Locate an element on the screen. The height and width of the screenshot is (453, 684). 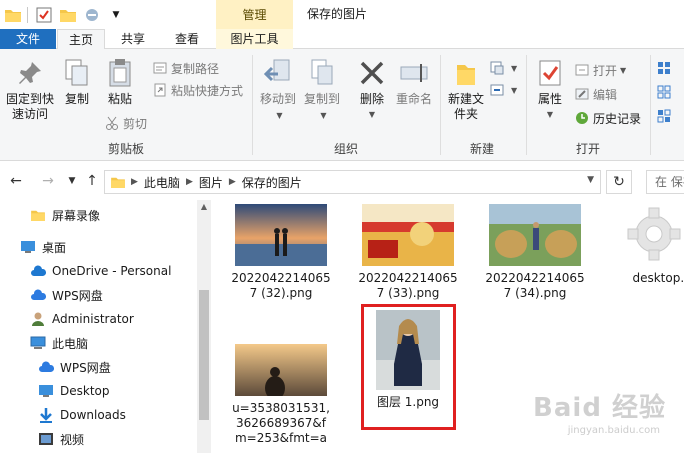
up-arrow-icon: ↑ is located at coordinates (92, 181).